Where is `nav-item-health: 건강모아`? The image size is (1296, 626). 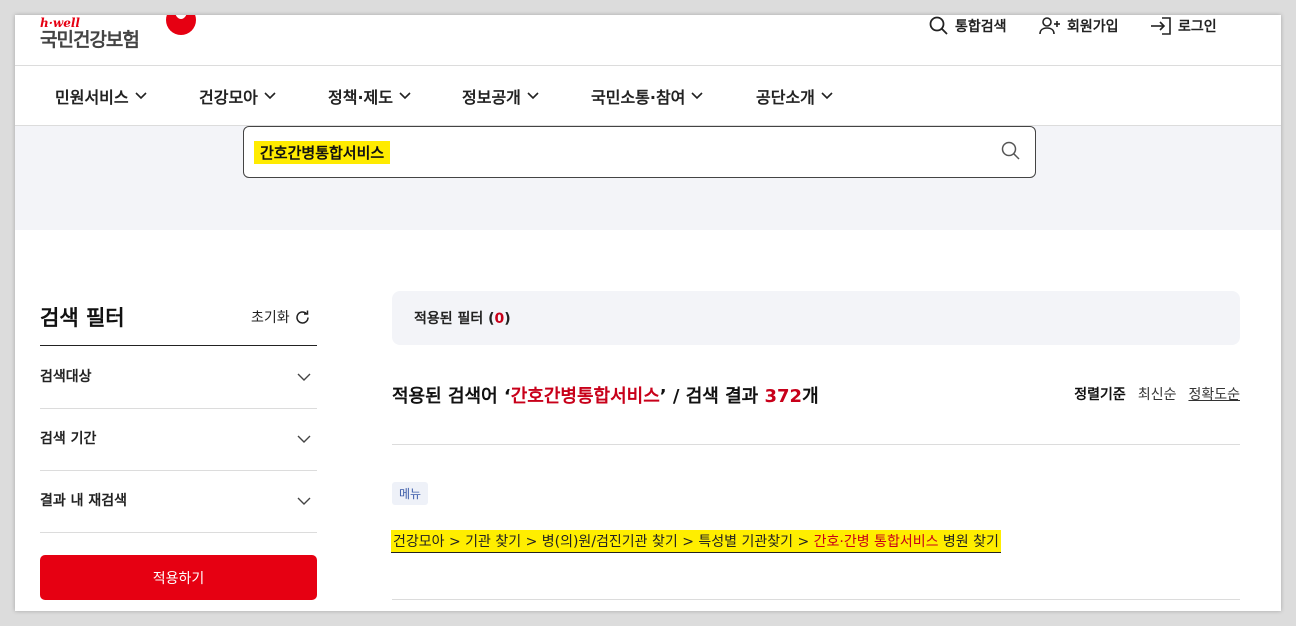
nav-item-health: 건강모아 is located at coordinates (237, 96).